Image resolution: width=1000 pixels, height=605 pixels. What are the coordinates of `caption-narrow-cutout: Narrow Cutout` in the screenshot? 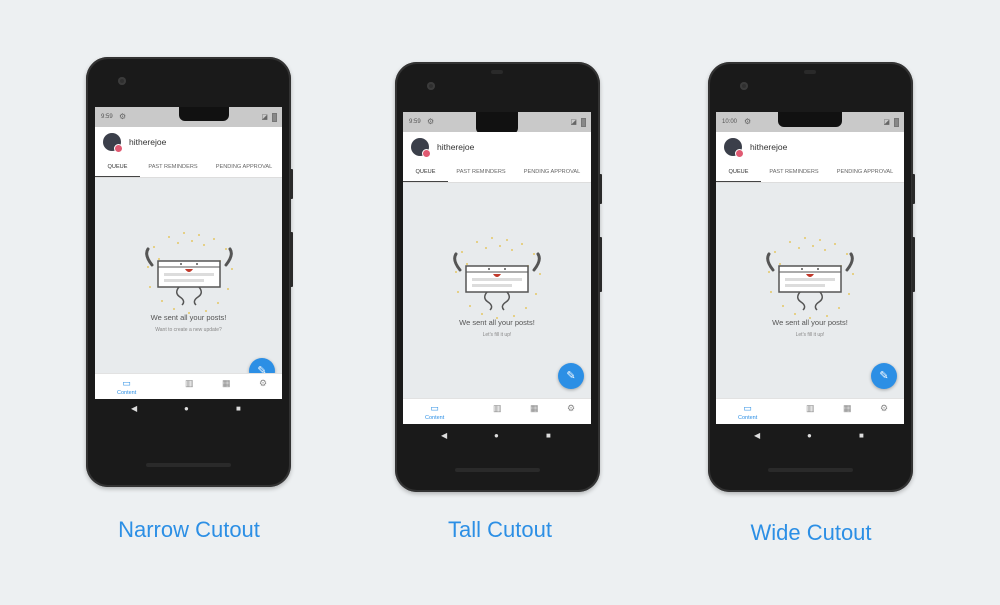 It's located at (189, 529).